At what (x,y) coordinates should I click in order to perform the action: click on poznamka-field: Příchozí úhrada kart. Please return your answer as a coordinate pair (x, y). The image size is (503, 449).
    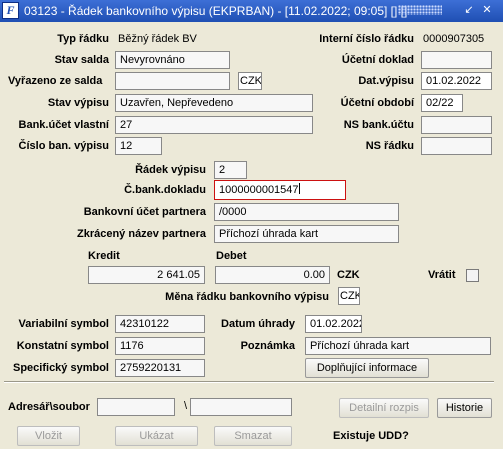
    Looking at the image, I should click on (398, 346).